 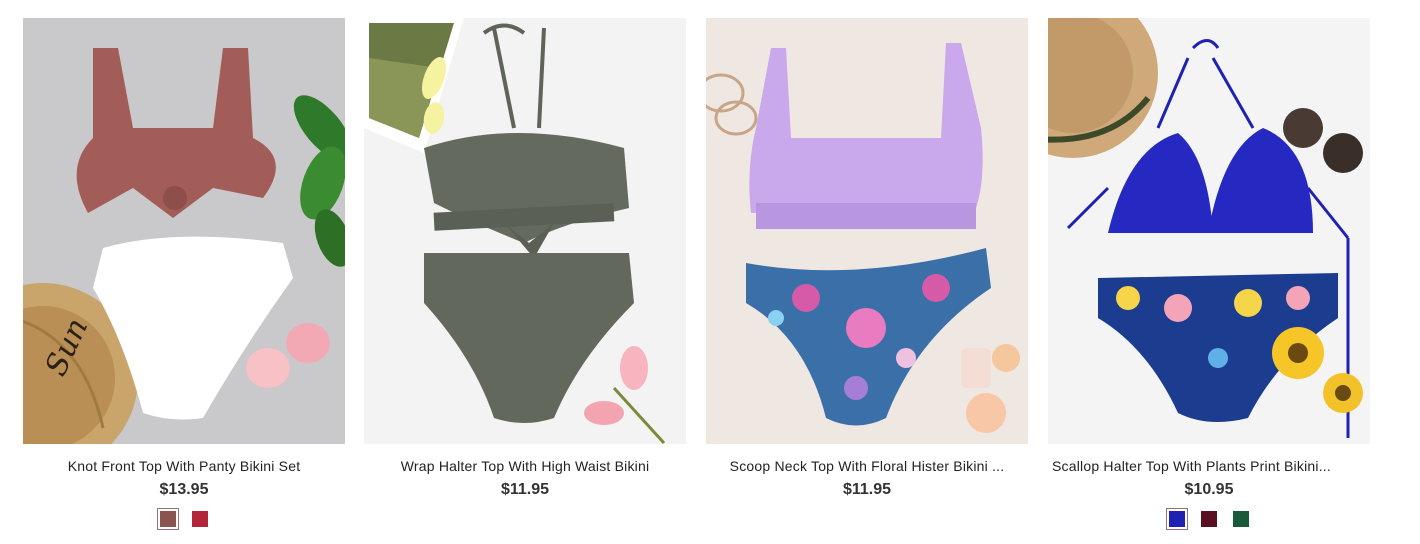 What do you see at coordinates (1209, 489) in the screenshot?
I see `product-price: $10.95` at bounding box center [1209, 489].